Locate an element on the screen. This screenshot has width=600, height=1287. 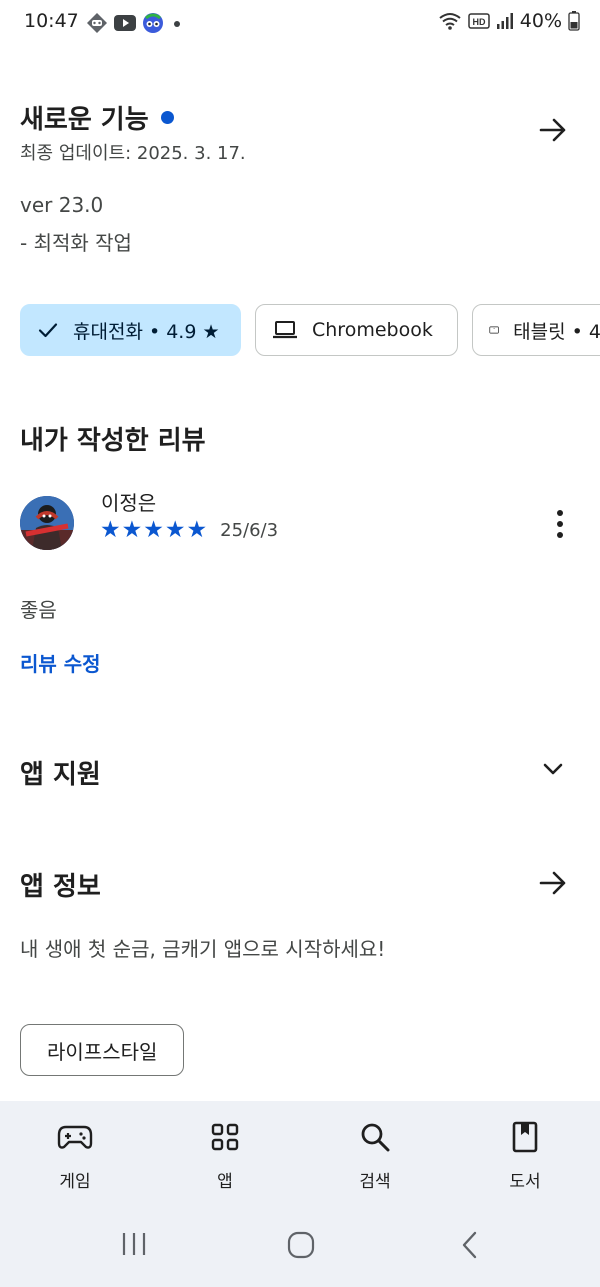
chip-chromebook: Chromebook is located at coordinates (356, 330).